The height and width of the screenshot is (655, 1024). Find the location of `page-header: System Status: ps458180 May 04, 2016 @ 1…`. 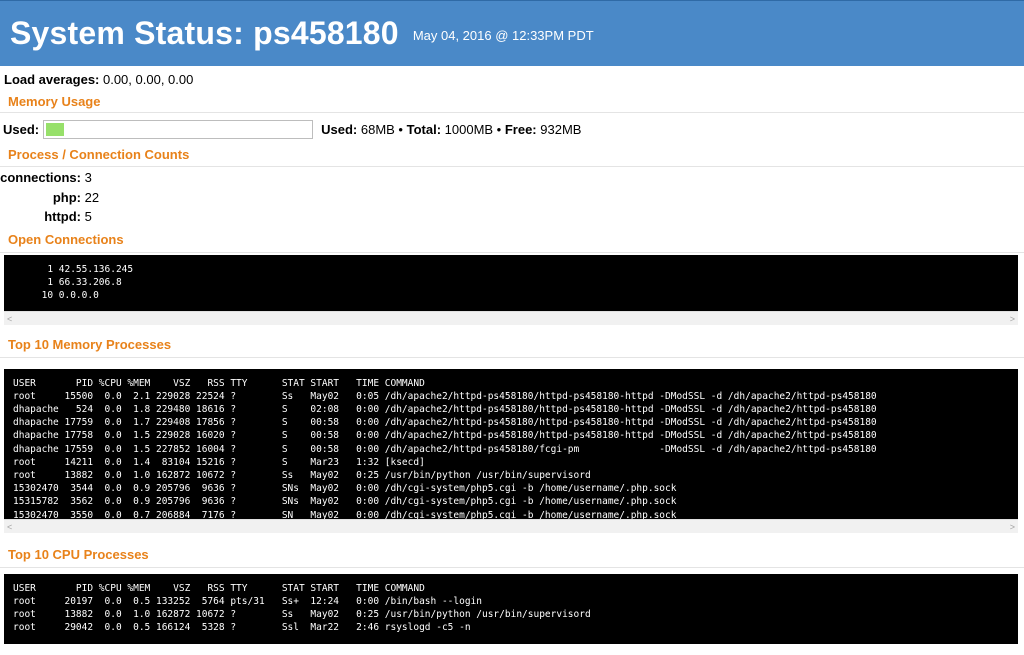

page-header: System Status: ps458180 May 04, 2016 @ 1… is located at coordinates (512, 33).